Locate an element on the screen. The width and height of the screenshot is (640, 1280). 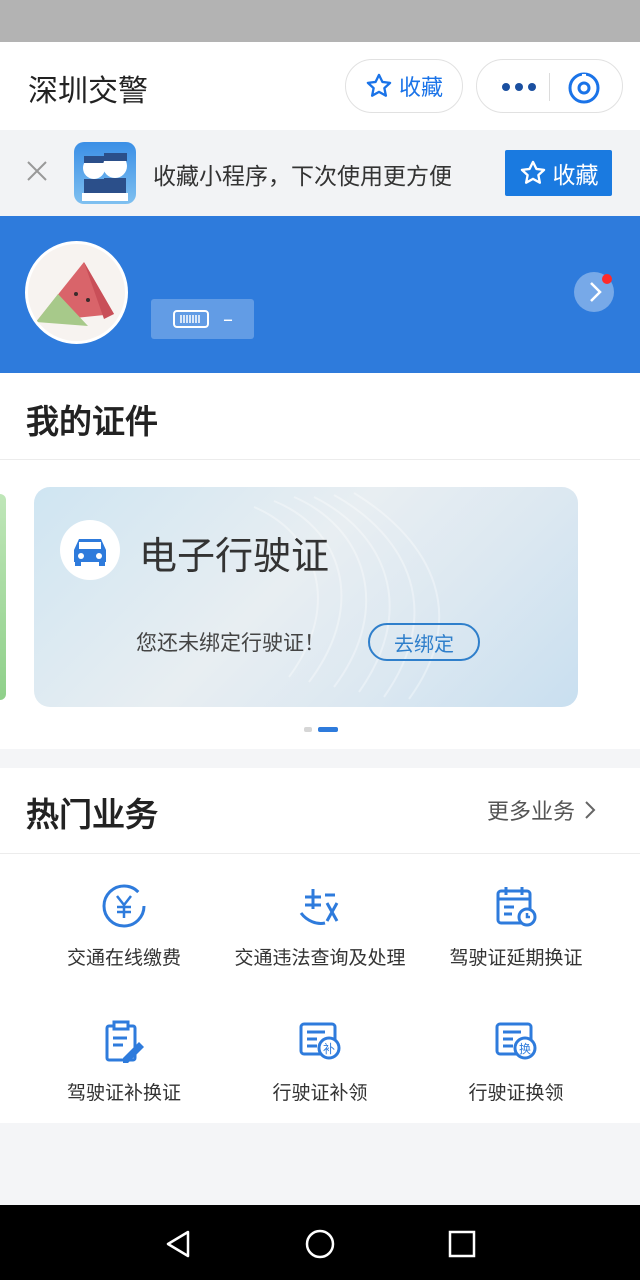
close-miniprogram-icon is located at coordinates (584, 88).